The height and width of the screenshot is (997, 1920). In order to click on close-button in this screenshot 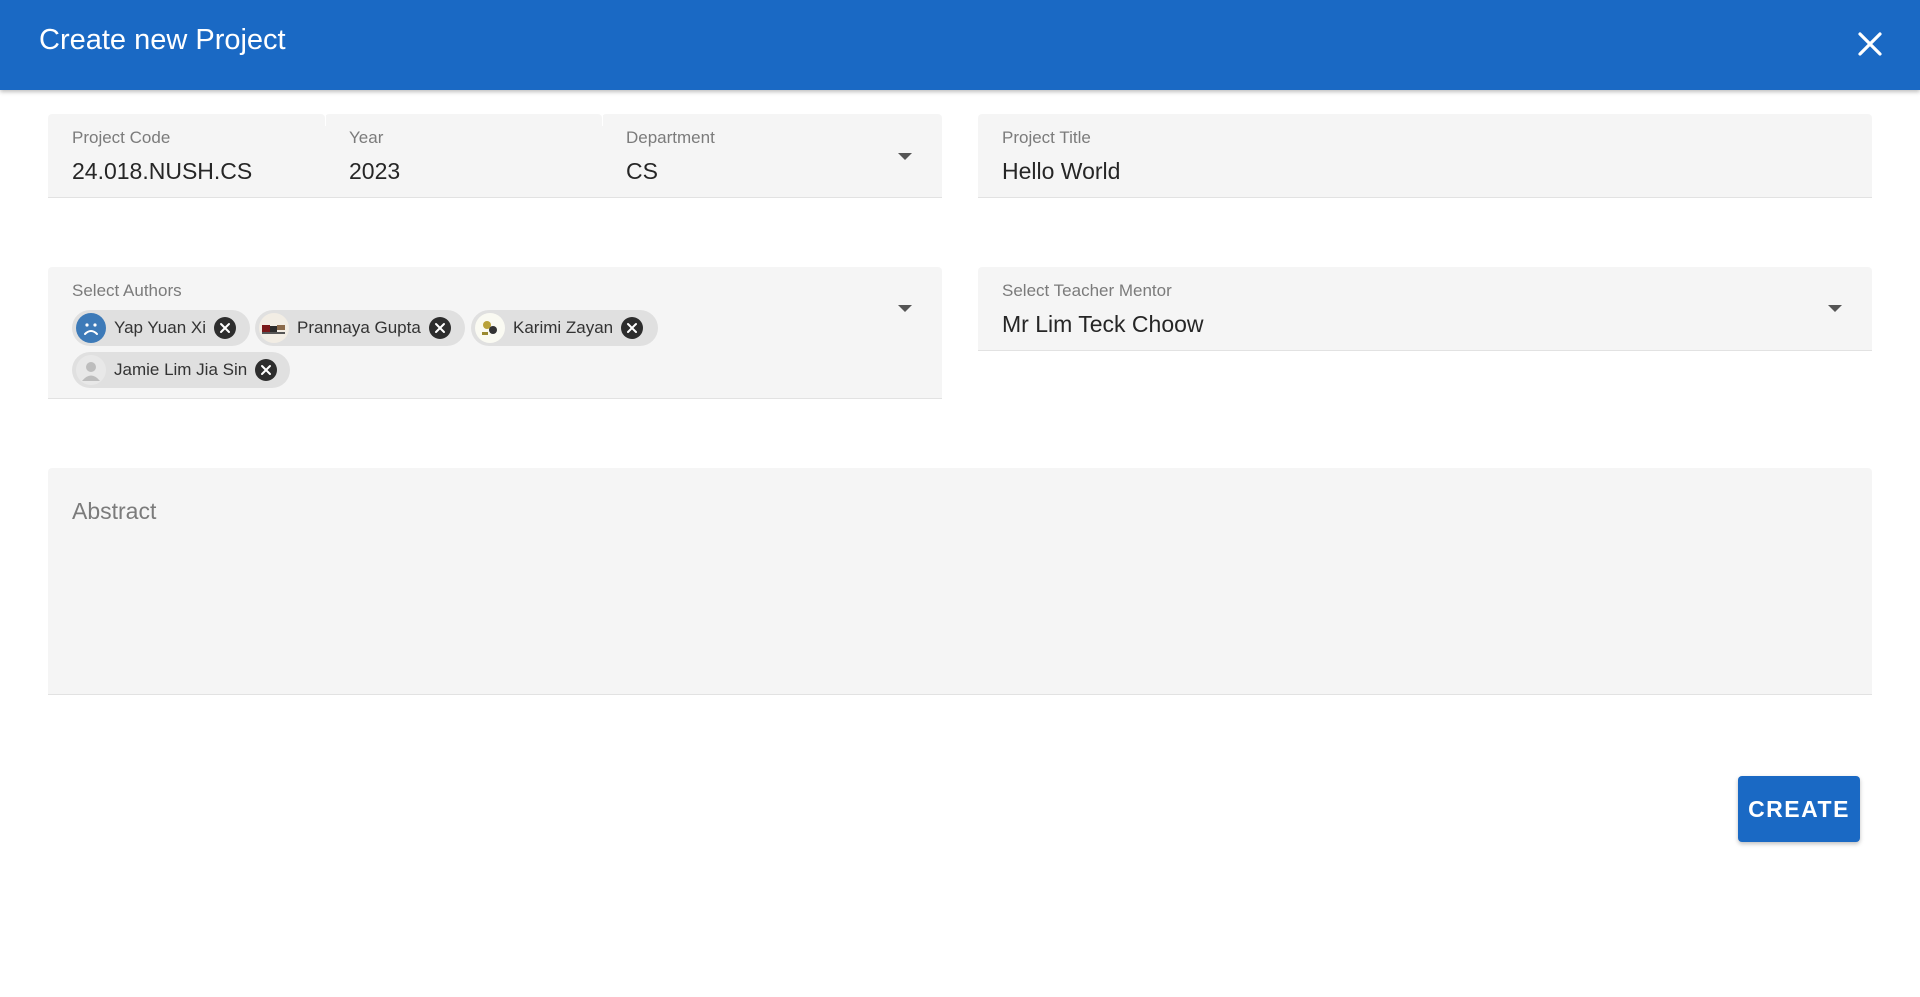, I will do `click(1870, 44)`.